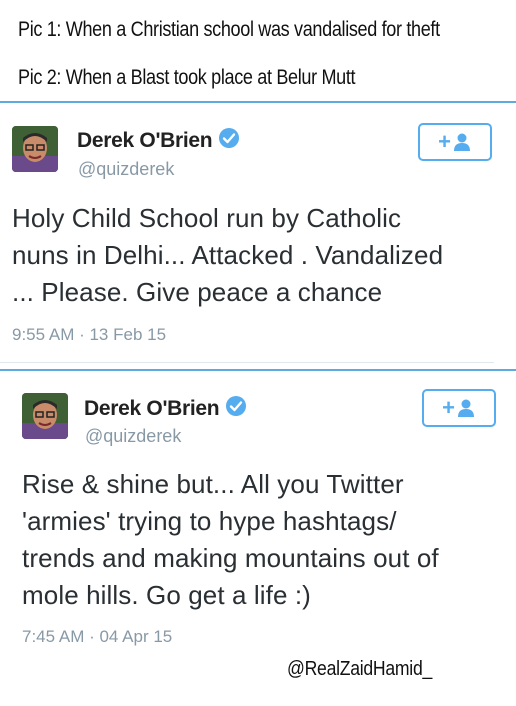  Describe the element at coordinates (197, 292) in the screenshot. I see `tweet-text-line: ... Please. Give peace a chance` at that location.